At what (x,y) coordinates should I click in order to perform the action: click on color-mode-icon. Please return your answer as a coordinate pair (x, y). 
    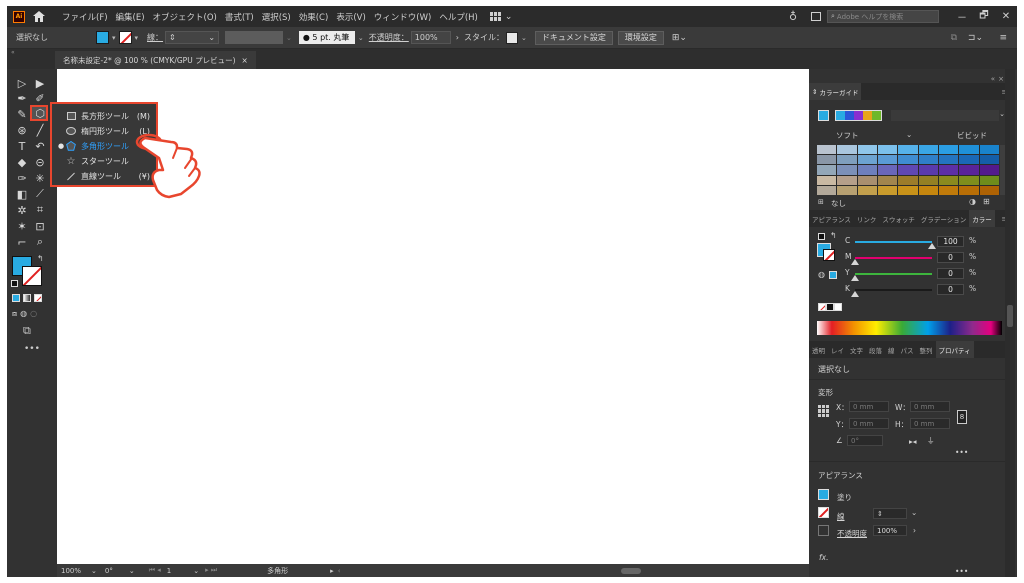
    Looking at the image, I should click on (16, 298).